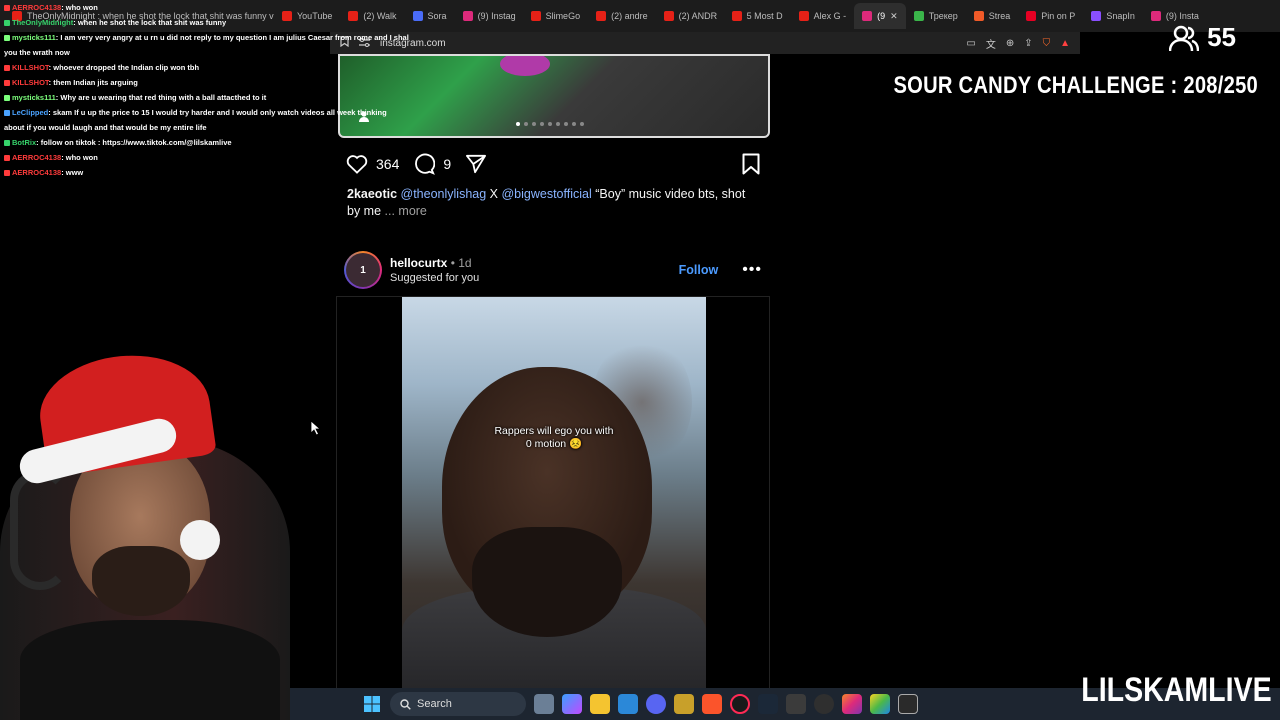 This screenshot has height=720, width=1280. Describe the element at coordinates (424, 164) in the screenshot. I see `comment-icon` at that location.